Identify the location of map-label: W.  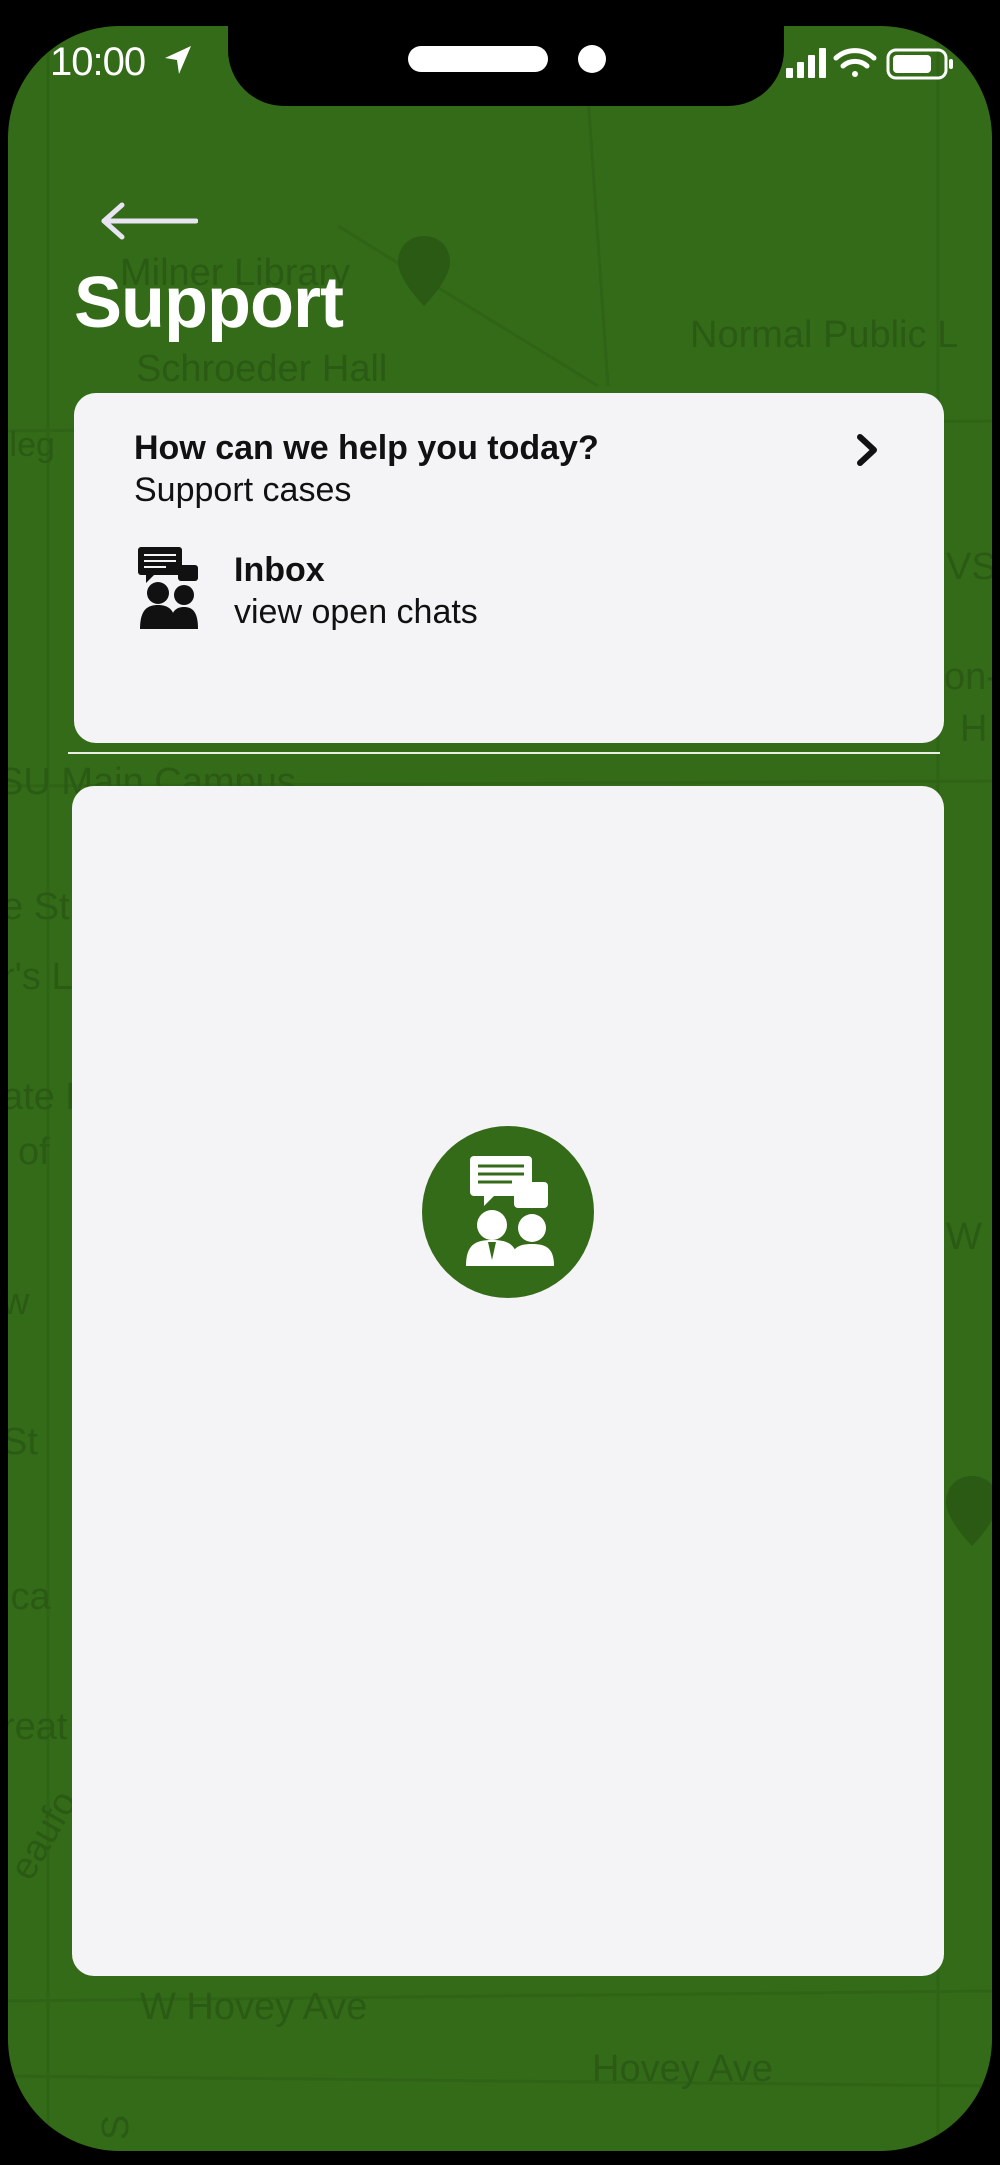
(964, 1237).